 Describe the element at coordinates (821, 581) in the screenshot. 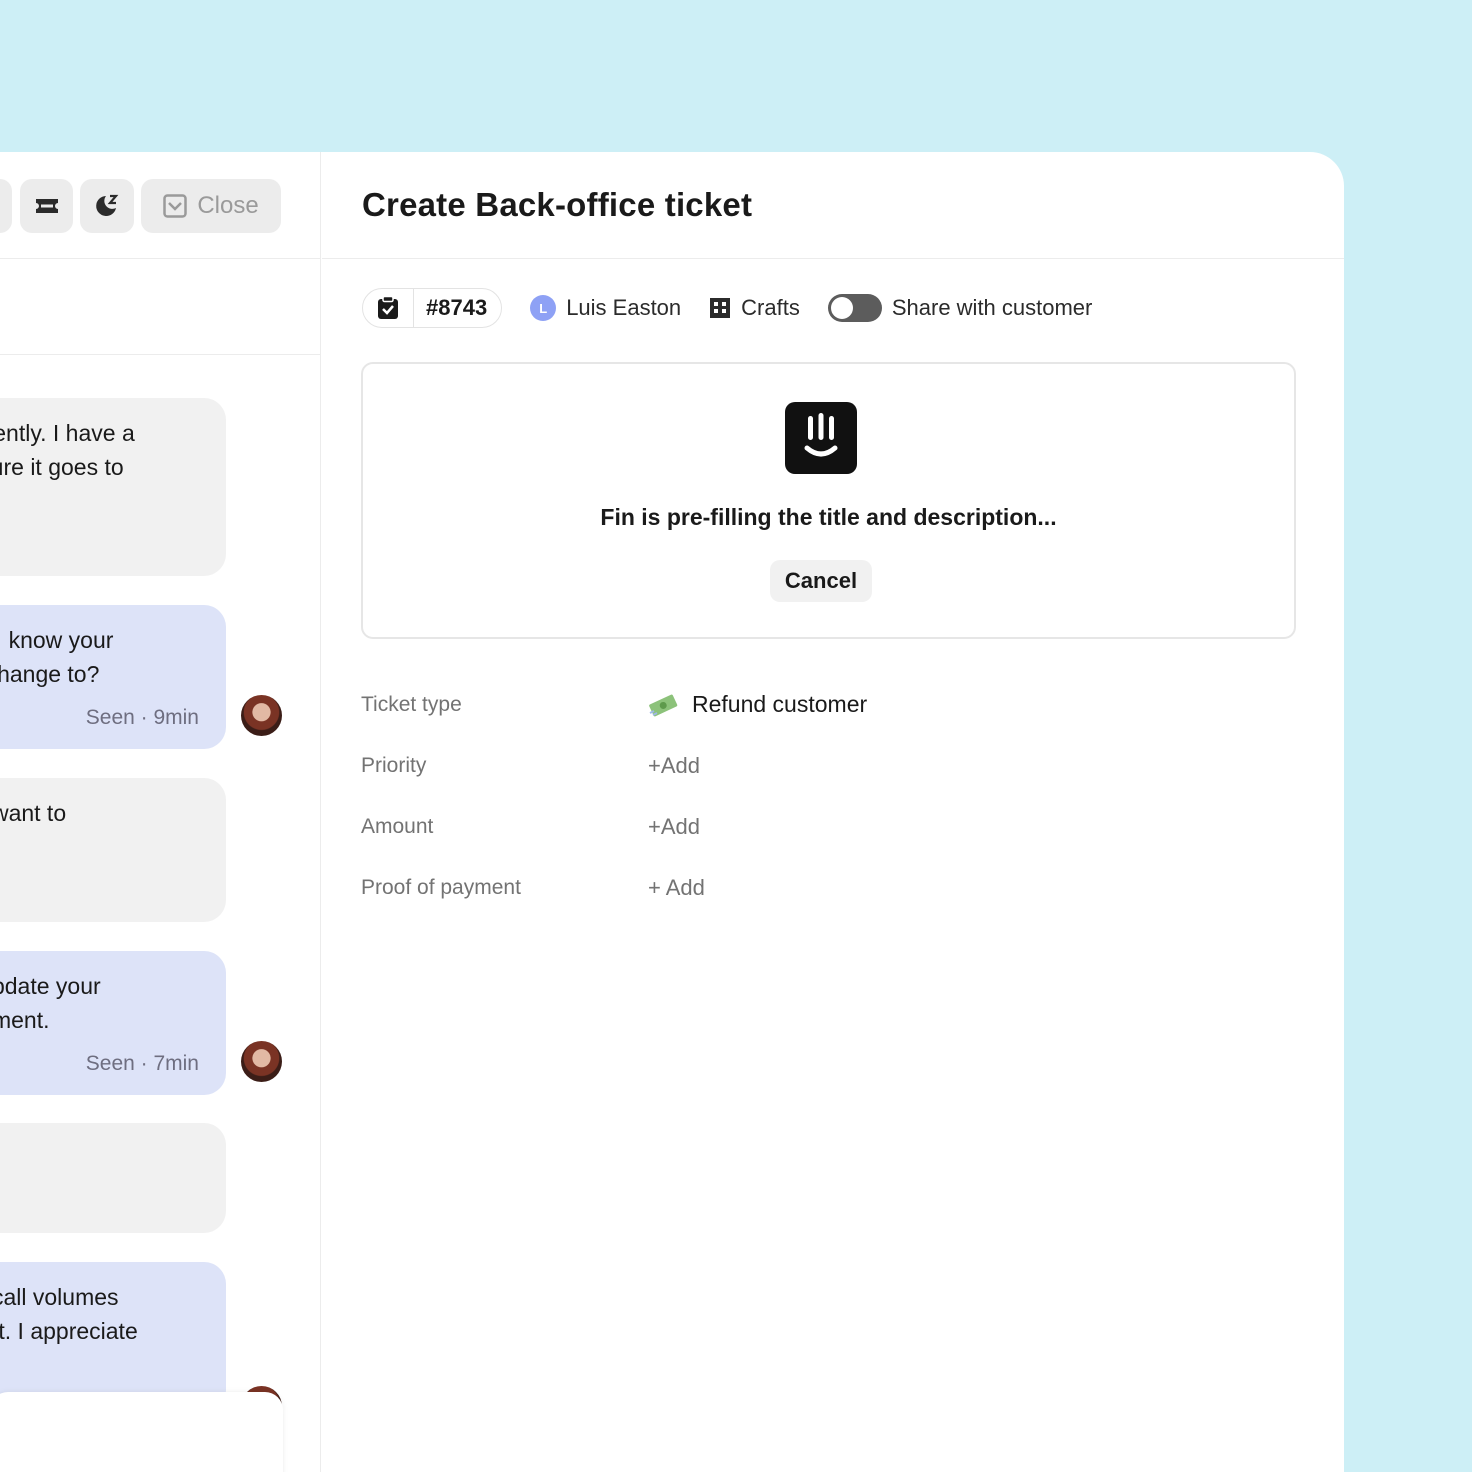

I see `cancel-button: Cancel` at that location.